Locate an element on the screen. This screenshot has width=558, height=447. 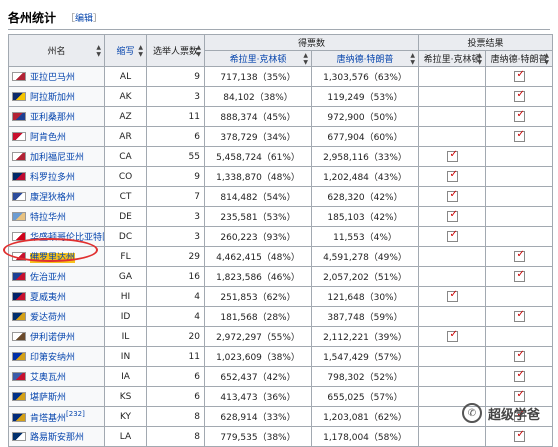
table-row: 伊利诺伊州 IL 20 2,972,297（55%） 2,112,221（39%） ✓ is located at coordinates (281, 336).